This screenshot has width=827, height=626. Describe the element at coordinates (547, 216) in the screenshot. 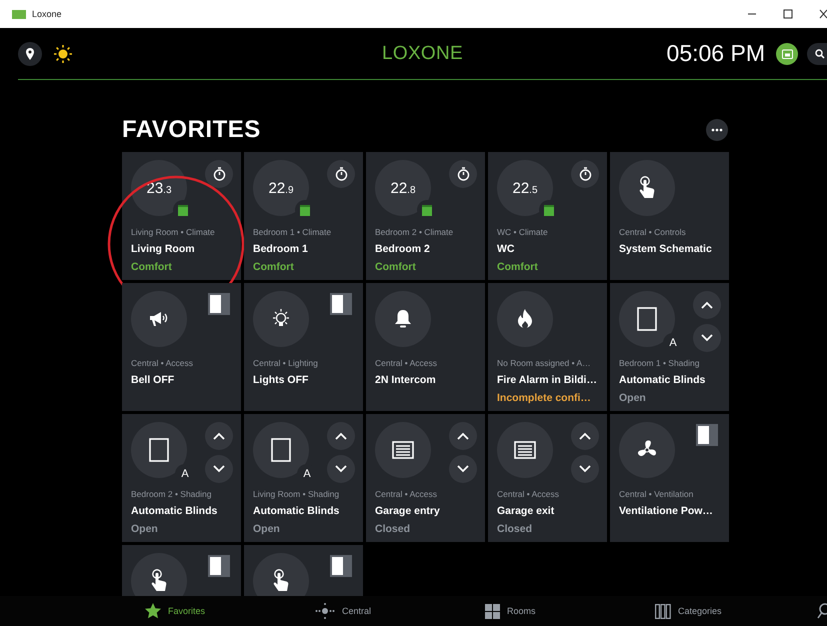

I see `favorite-tile: 22.5 WC • Climate WC Comfort` at that location.